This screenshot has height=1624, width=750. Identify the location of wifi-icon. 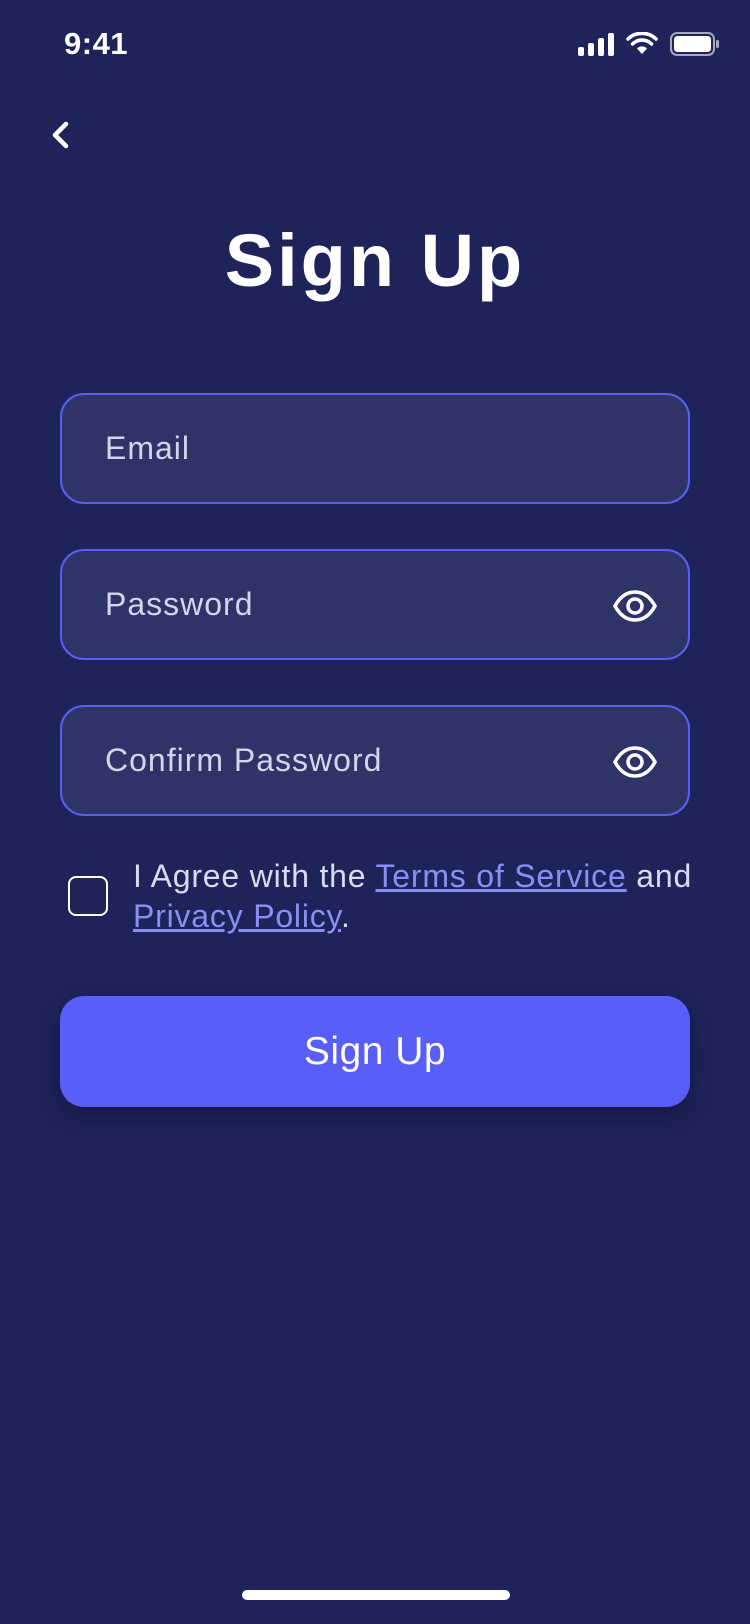
(642, 43).